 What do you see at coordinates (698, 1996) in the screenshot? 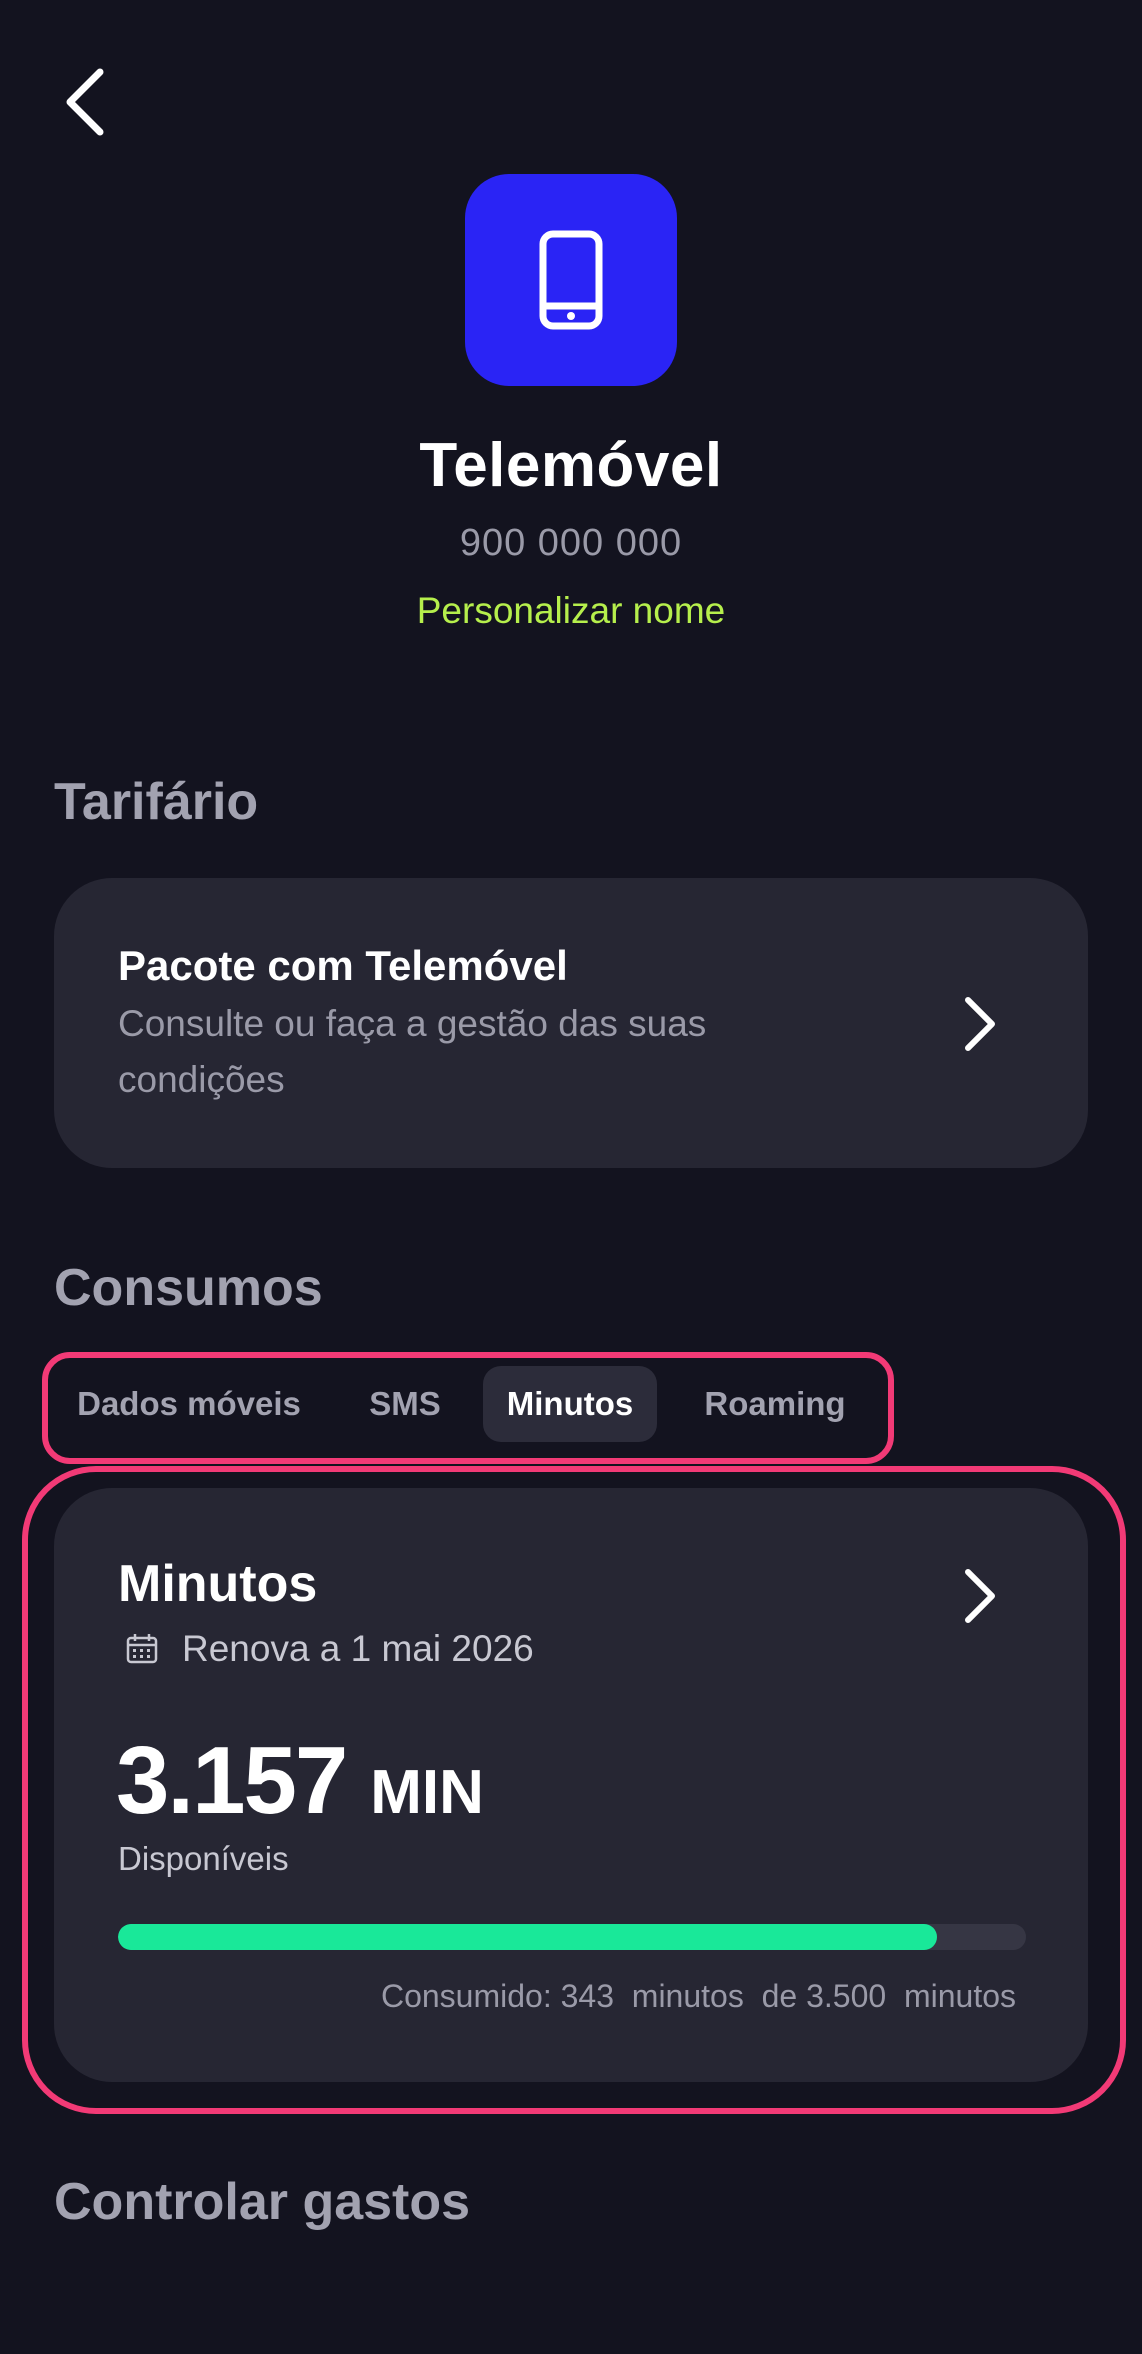
I see `consumed-summary: Consumido: 343 minutos de 3.500 minutos` at bounding box center [698, 1996].